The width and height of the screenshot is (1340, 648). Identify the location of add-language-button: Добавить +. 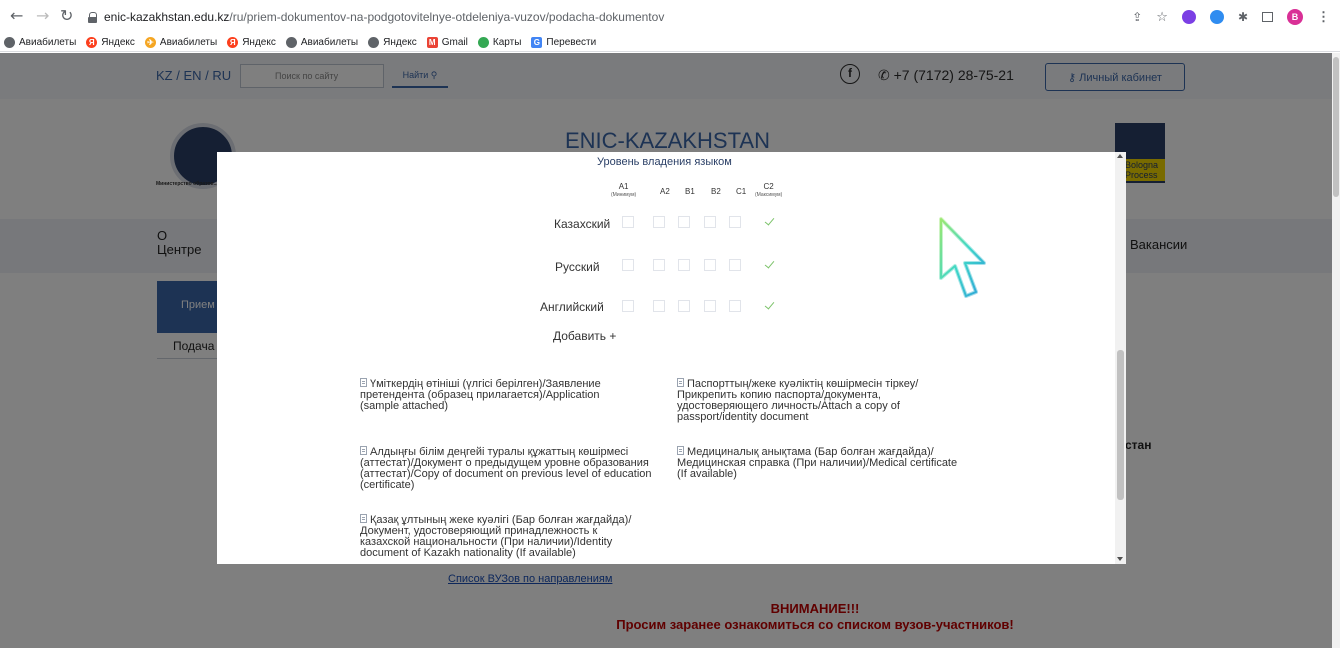
(584, 336).